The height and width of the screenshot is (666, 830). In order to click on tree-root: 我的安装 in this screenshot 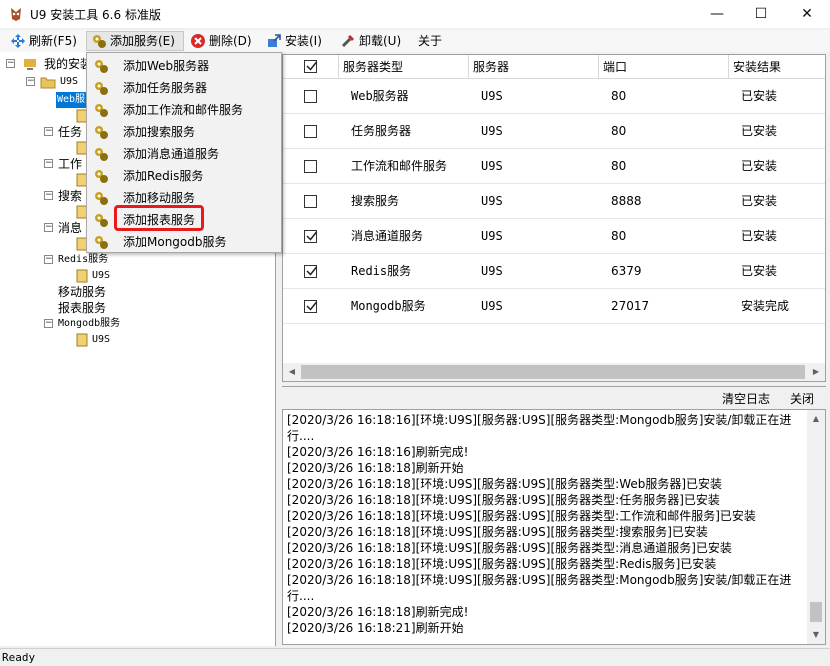, I will do `click(57, 64)`.